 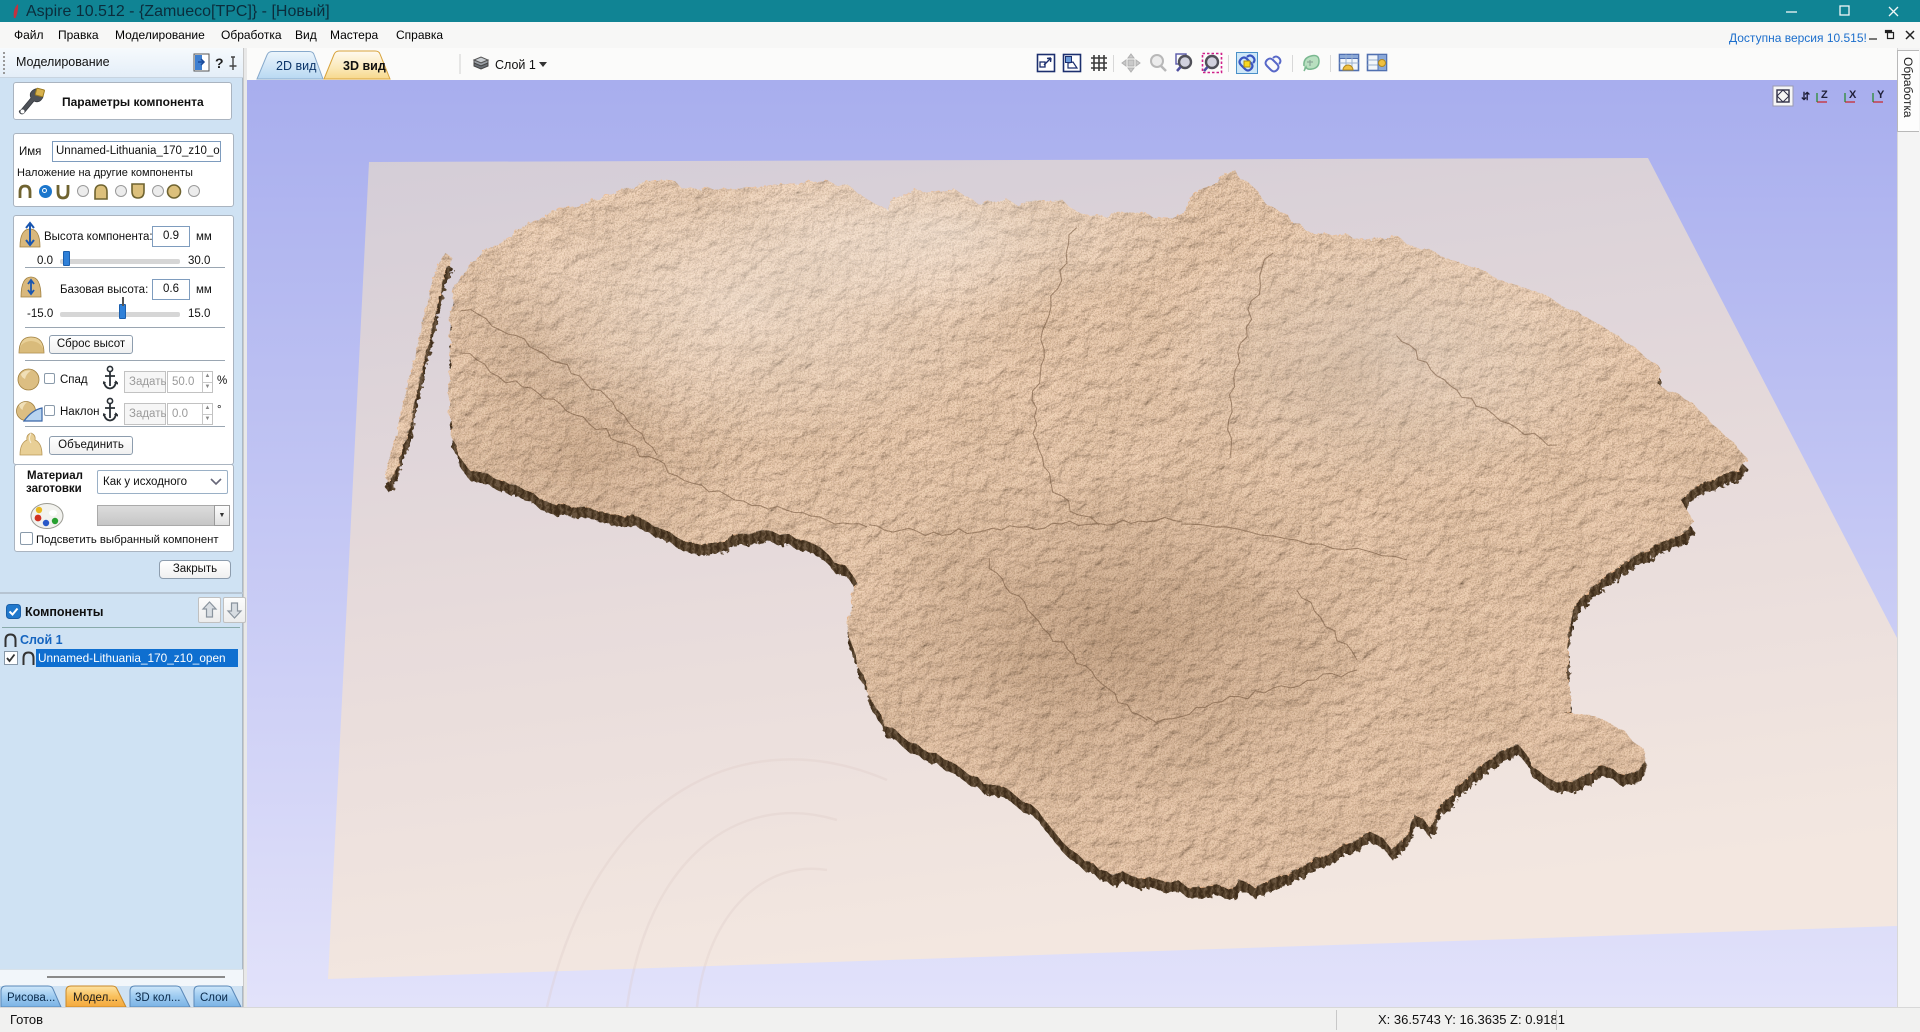 I want to click on svg-text: 2D вид, so click(x=296, y=66).